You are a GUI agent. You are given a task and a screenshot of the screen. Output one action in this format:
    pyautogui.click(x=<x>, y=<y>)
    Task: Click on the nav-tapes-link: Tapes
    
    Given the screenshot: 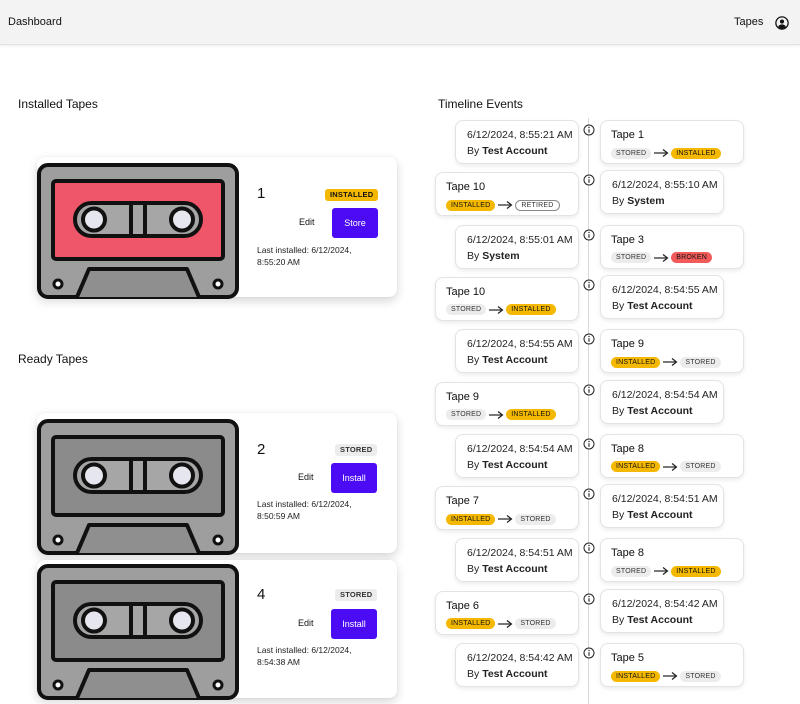 What is the action you would take?
    pyautogui.click(x=748, y=22)
    